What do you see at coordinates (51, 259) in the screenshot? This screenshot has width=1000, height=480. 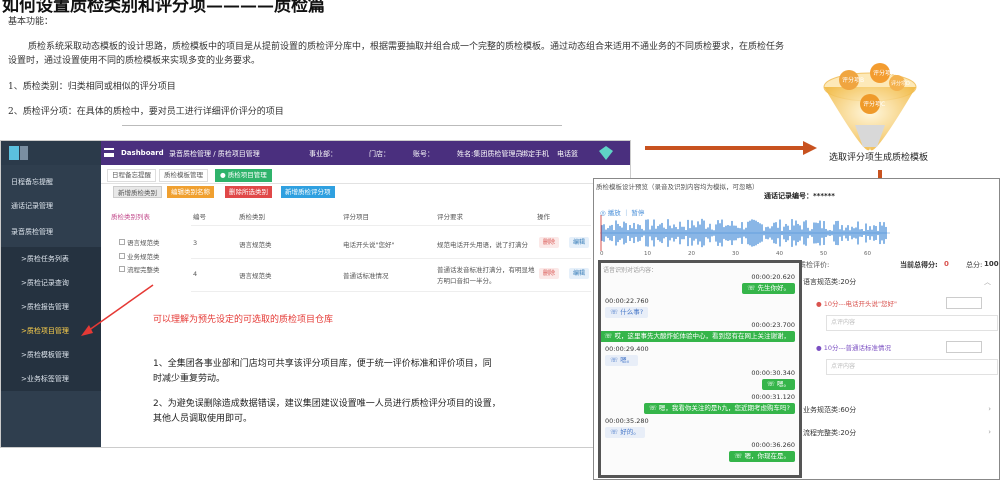 I see `sidebar-item-task-list: >质检任务列表` at bounding box center [51, 259].